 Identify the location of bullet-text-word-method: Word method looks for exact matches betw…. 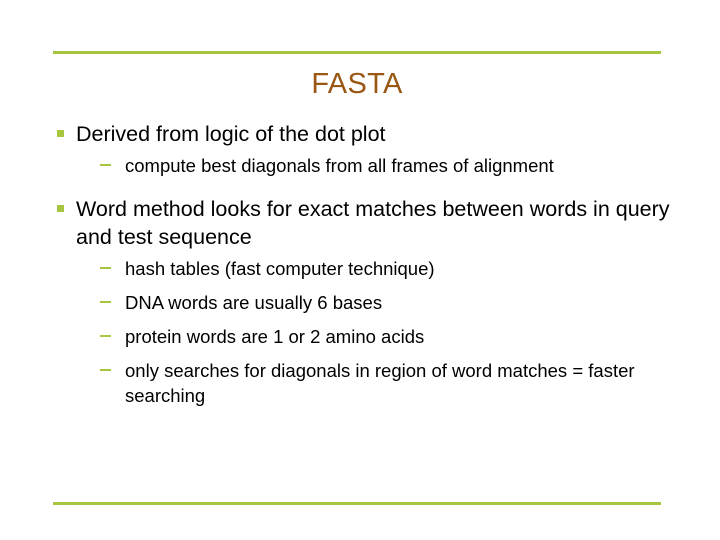
(373, 223).